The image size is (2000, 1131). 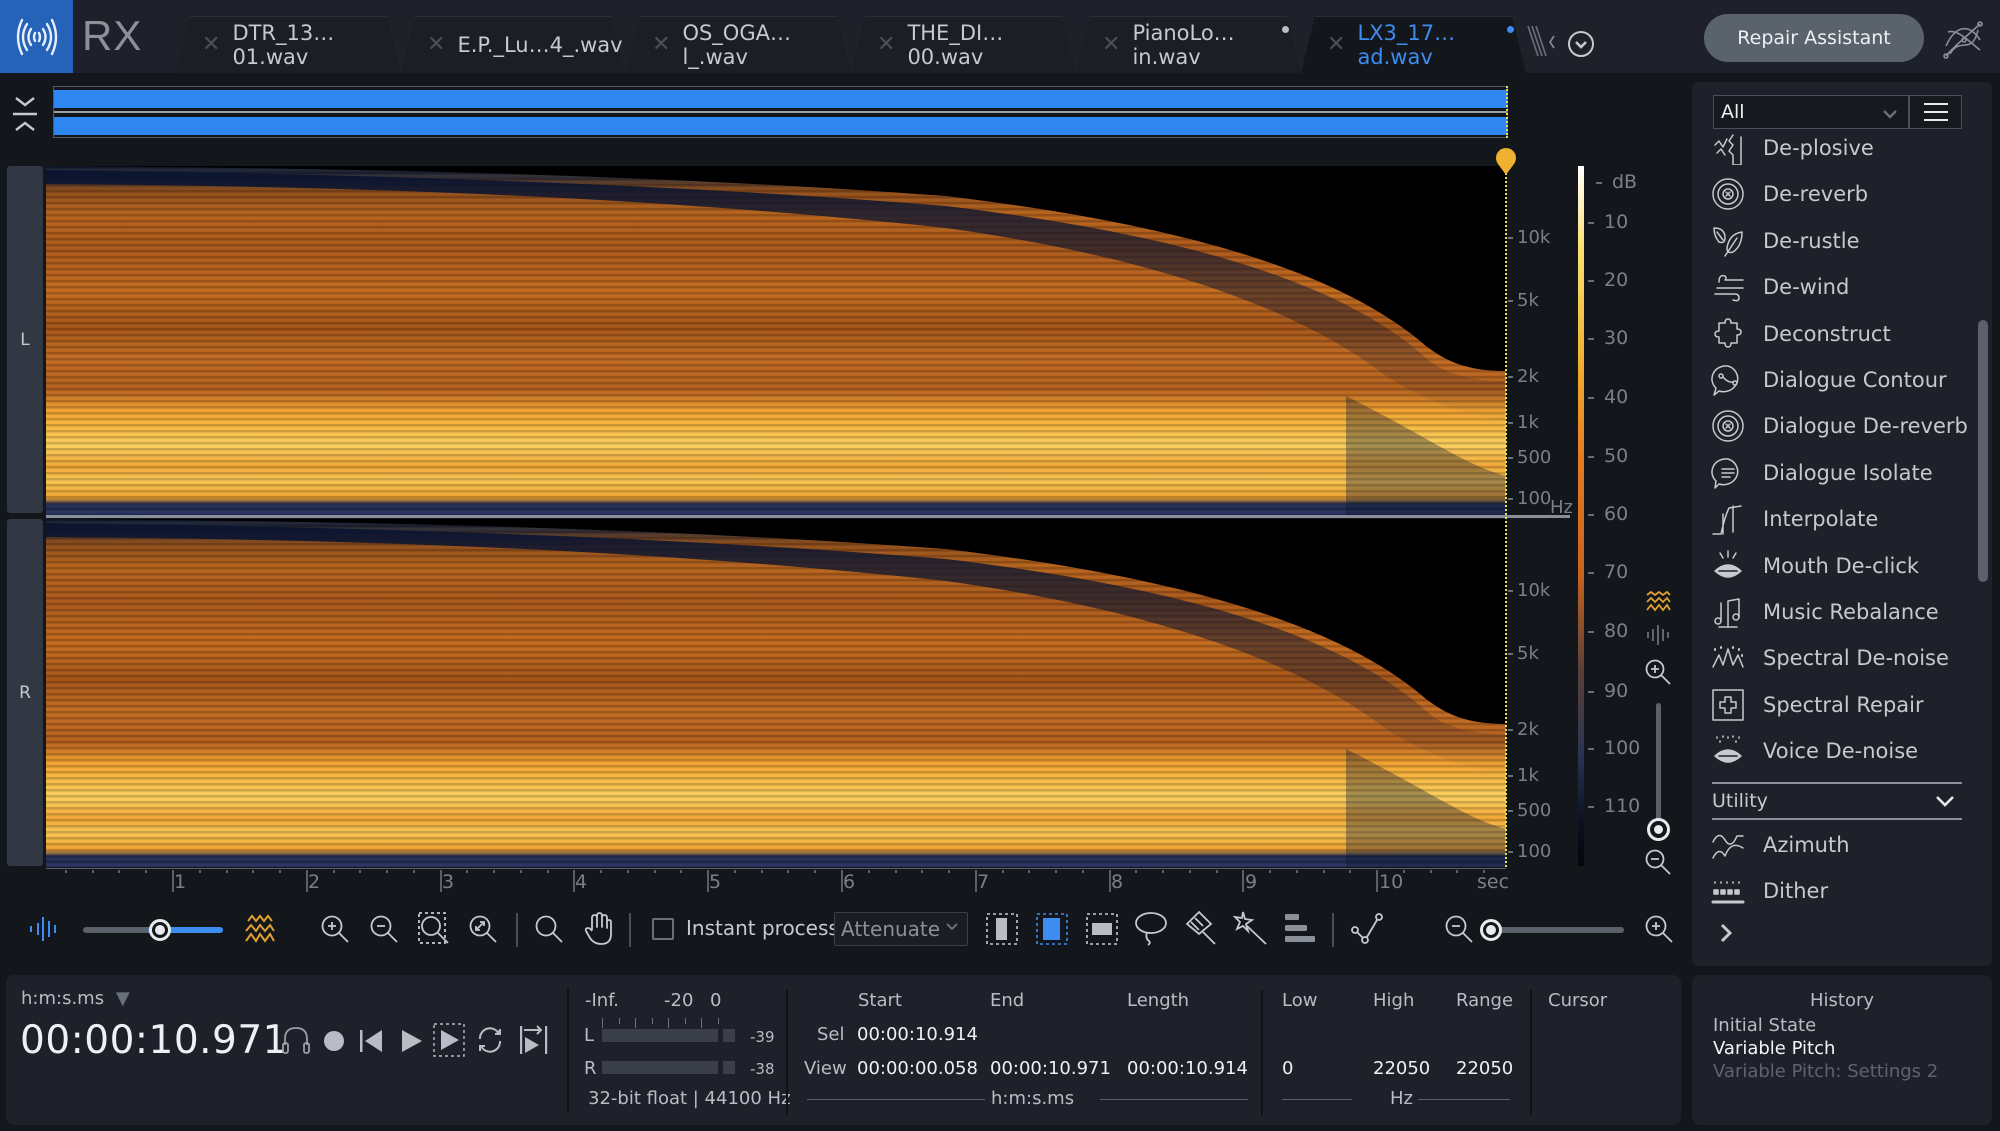 What do you see at coordinates (1102, 931) in the screenshot?
I see `frequency-selection-tool-icon` at bounding box center [1102, 931].